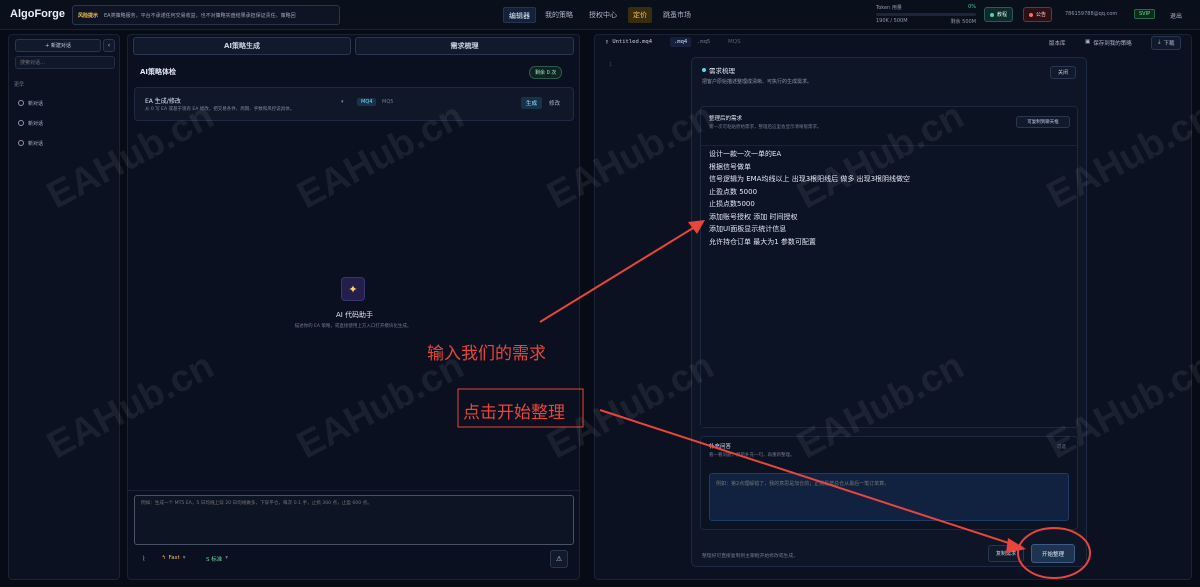 This screenshot has height=587, width=1200. Describe the element at coordinates (486, 354) in the screenshot. I see `annotation-input-label: 输入我们的需求` at that location.